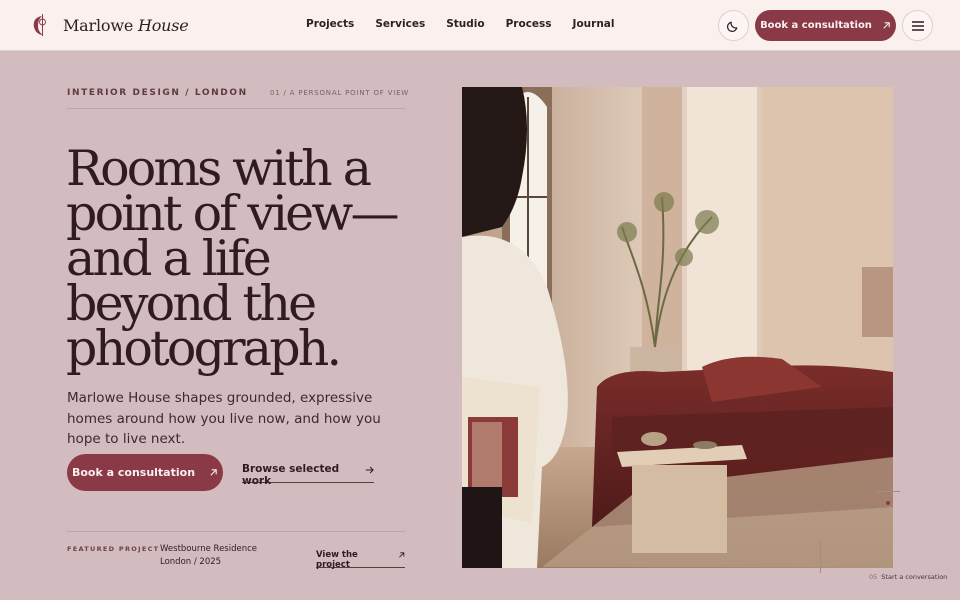 The width and height of the screenshot is (960, 600). I want to click on menu-button, so click(917, 25).